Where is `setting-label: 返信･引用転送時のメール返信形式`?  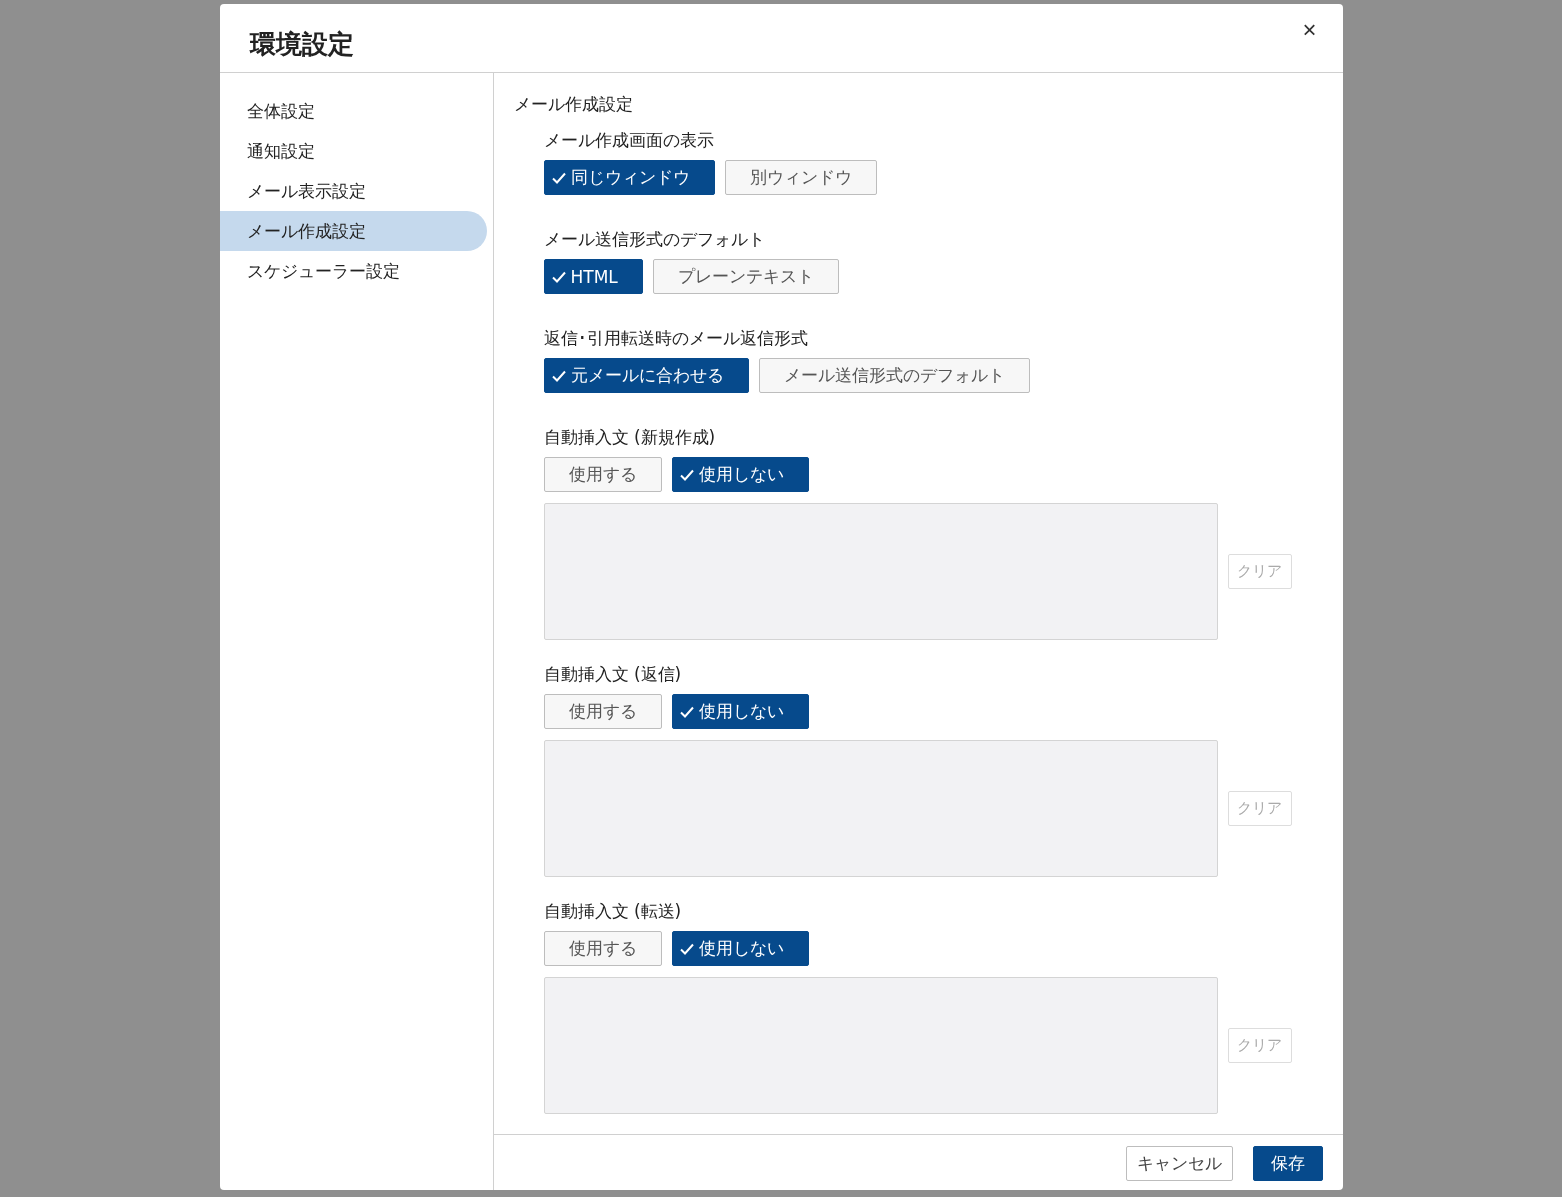 setting-label: 返信･引用転送時のメール返信形式 is located at coordinates (676, 338).